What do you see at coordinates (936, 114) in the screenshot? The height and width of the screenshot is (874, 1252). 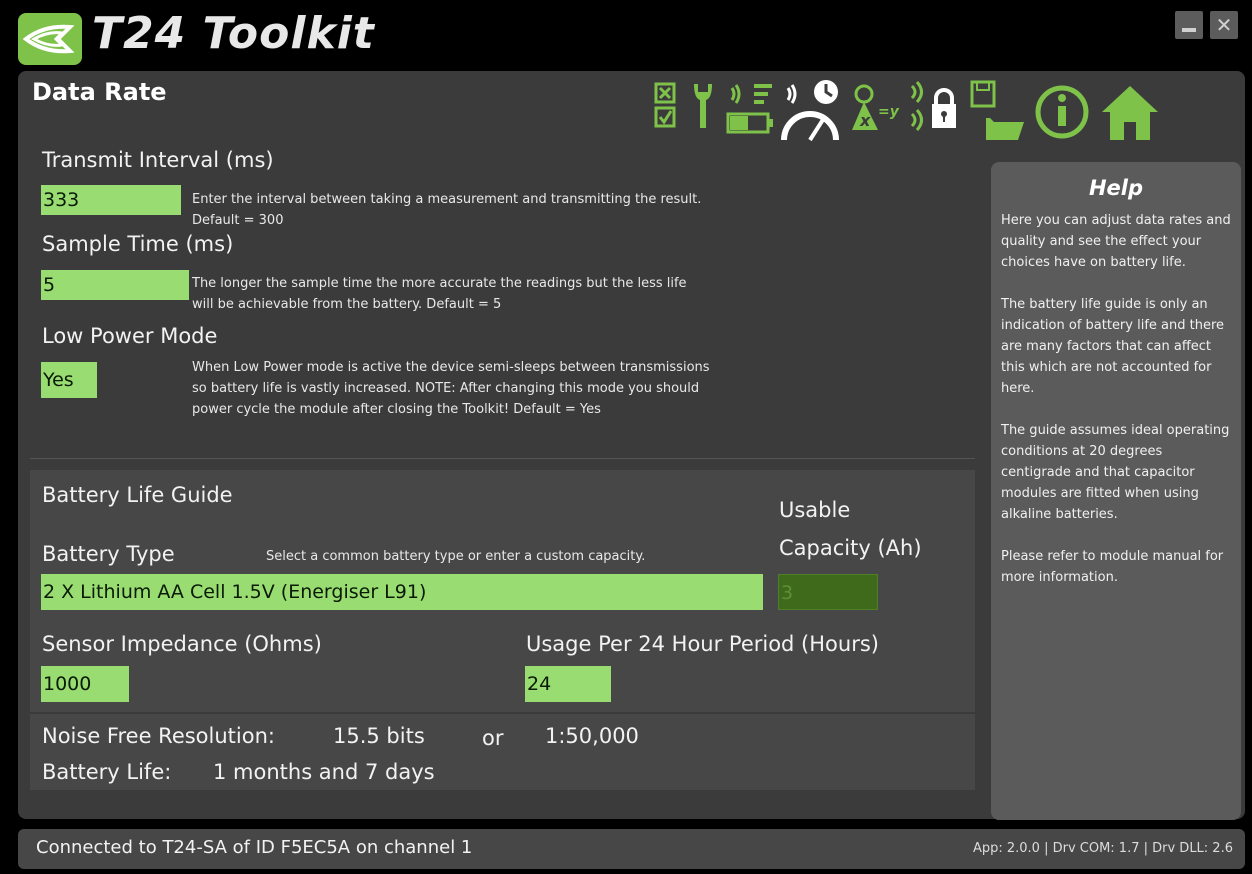 I see `lock-signal-icon` at bounding box center [936, 114].